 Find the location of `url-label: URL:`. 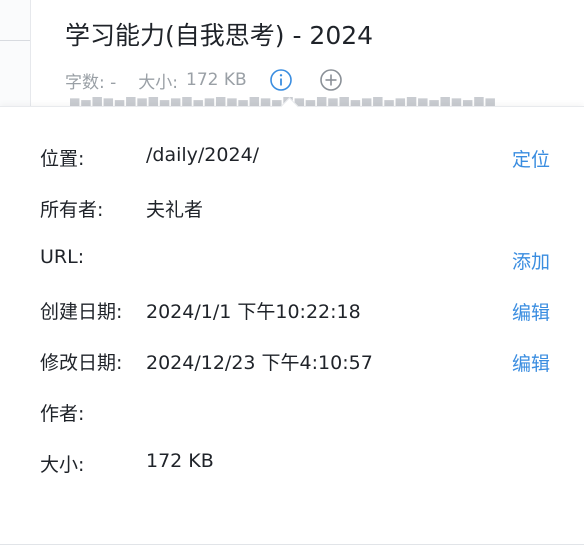

url-label: URL: is located at coordinates (62, 257).